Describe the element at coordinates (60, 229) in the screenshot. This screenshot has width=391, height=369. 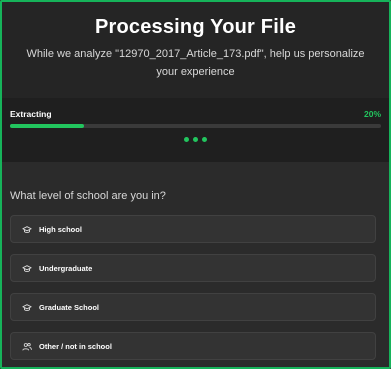
I see `option-label: High school` at that location.